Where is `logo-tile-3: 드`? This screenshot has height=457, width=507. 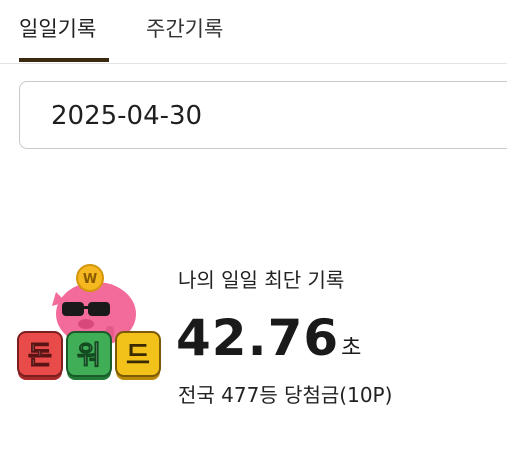
logo-tile-3: 드 is located at coordinates (138, 355).